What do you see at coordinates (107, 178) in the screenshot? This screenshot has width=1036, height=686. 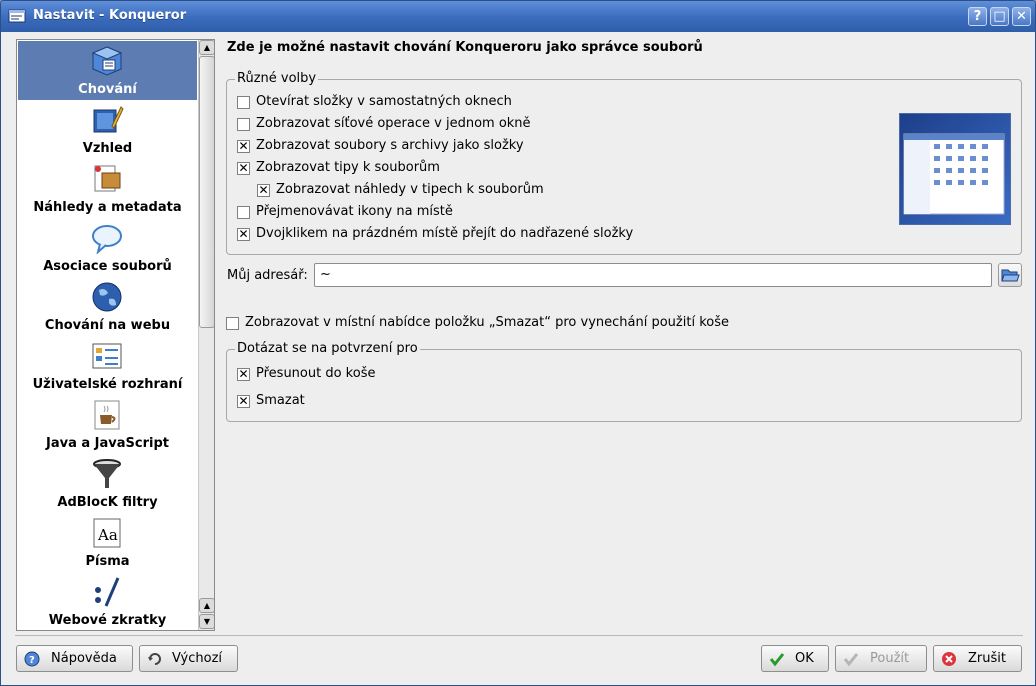 I see `previews-icon` at bounding box center [107, 178].